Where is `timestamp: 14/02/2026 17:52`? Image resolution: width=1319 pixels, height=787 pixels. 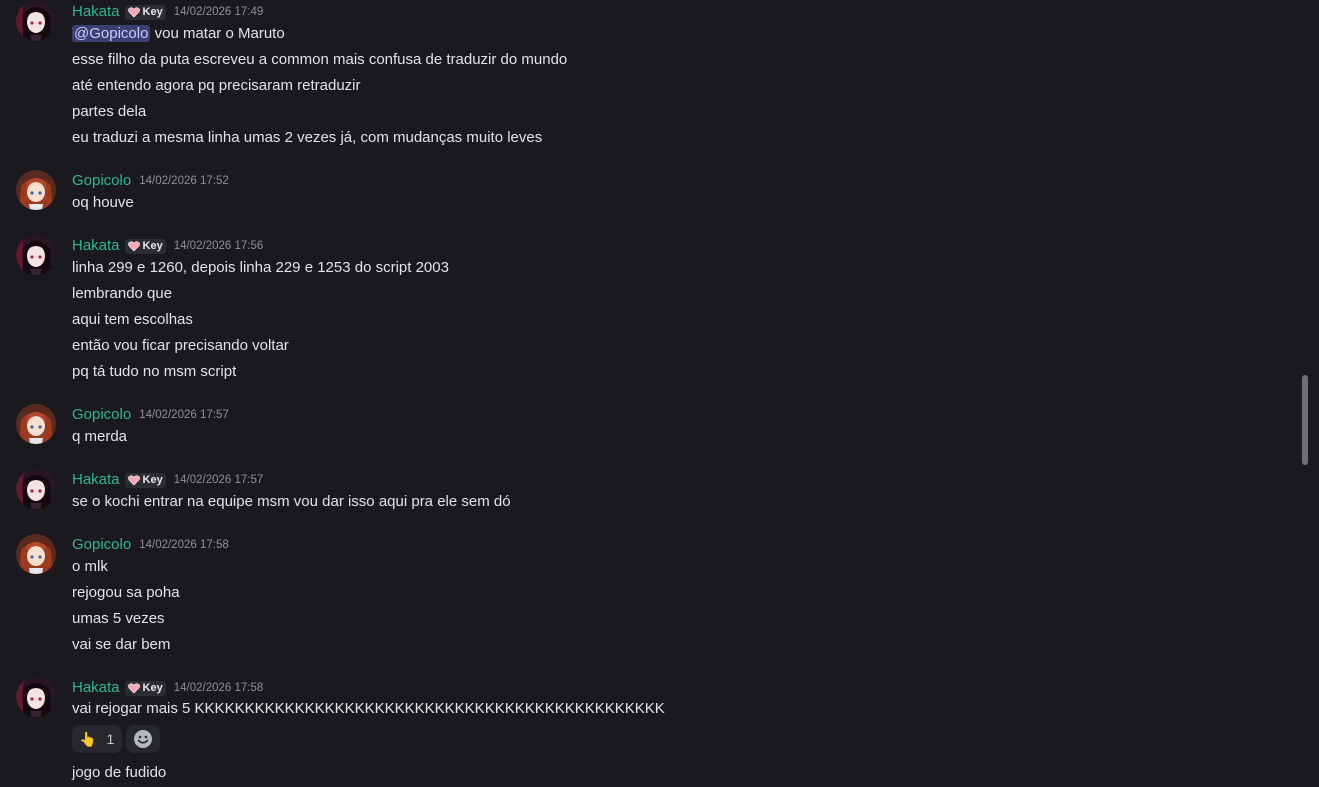 timestamp: 14/02/2026 17:52 is located at coordinates (184, 181).